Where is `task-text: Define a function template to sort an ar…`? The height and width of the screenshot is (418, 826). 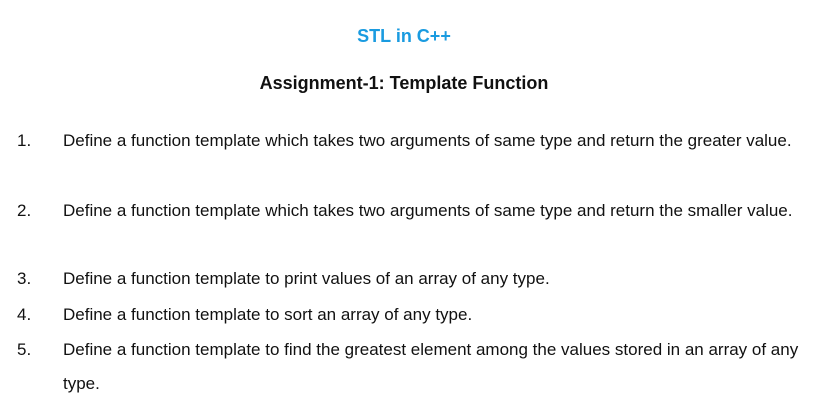
task-text: Define a function template to sort an ar… is located at coordinates (268, 314).